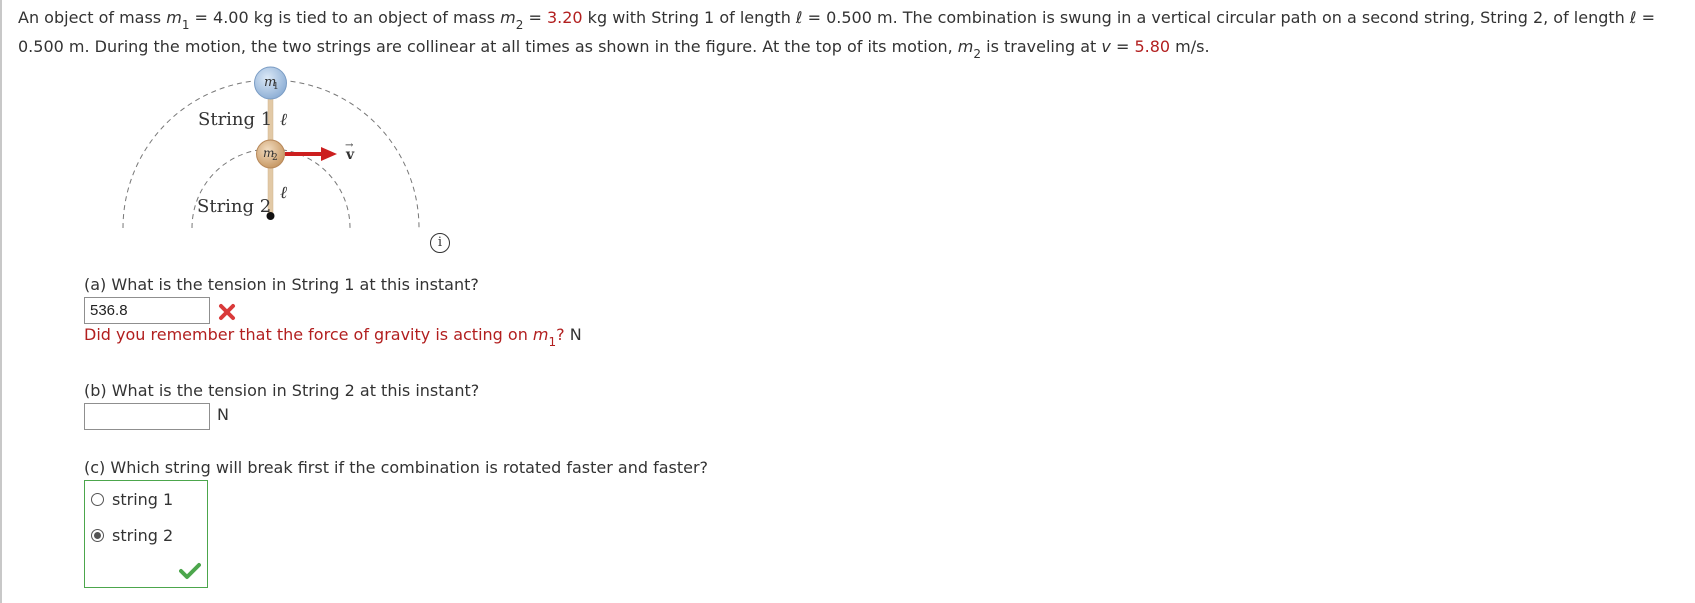  I want to click on left-border, so click(1, 301).